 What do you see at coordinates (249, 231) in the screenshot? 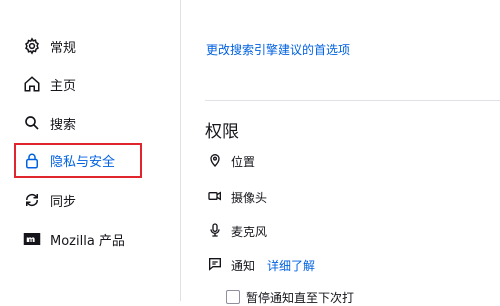
I see `permission-label: 麦克风` at bounding box center [249, 231].